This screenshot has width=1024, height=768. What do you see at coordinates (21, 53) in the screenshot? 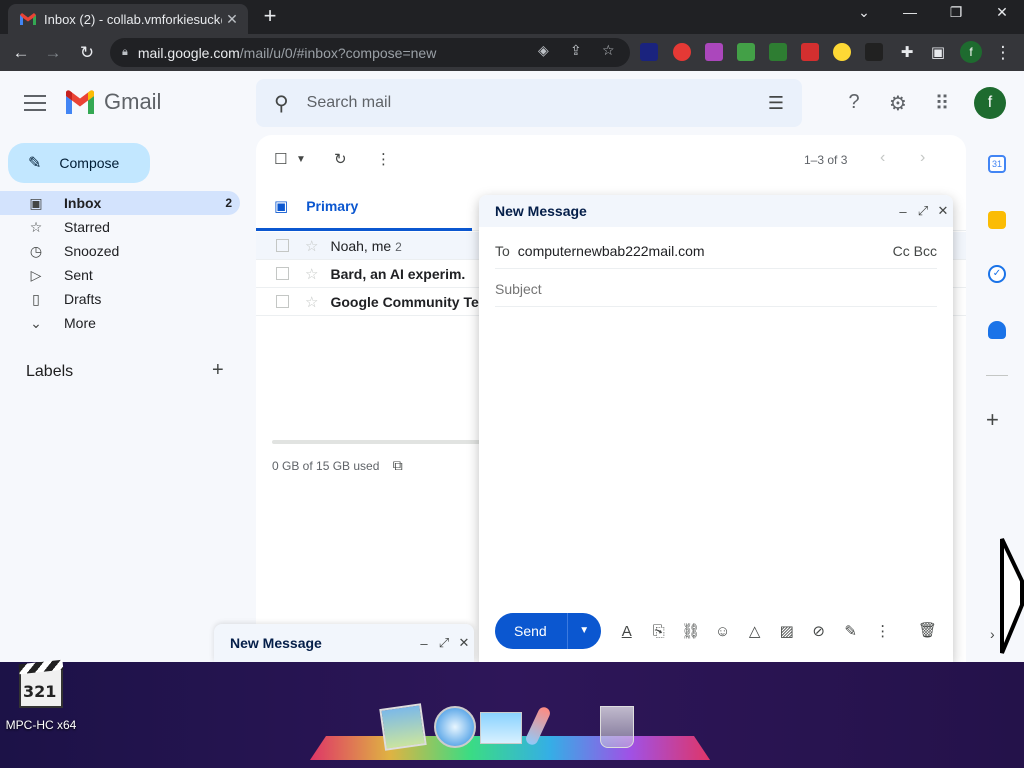
I see `back-icon: ←` at bounding box center [21, 53].